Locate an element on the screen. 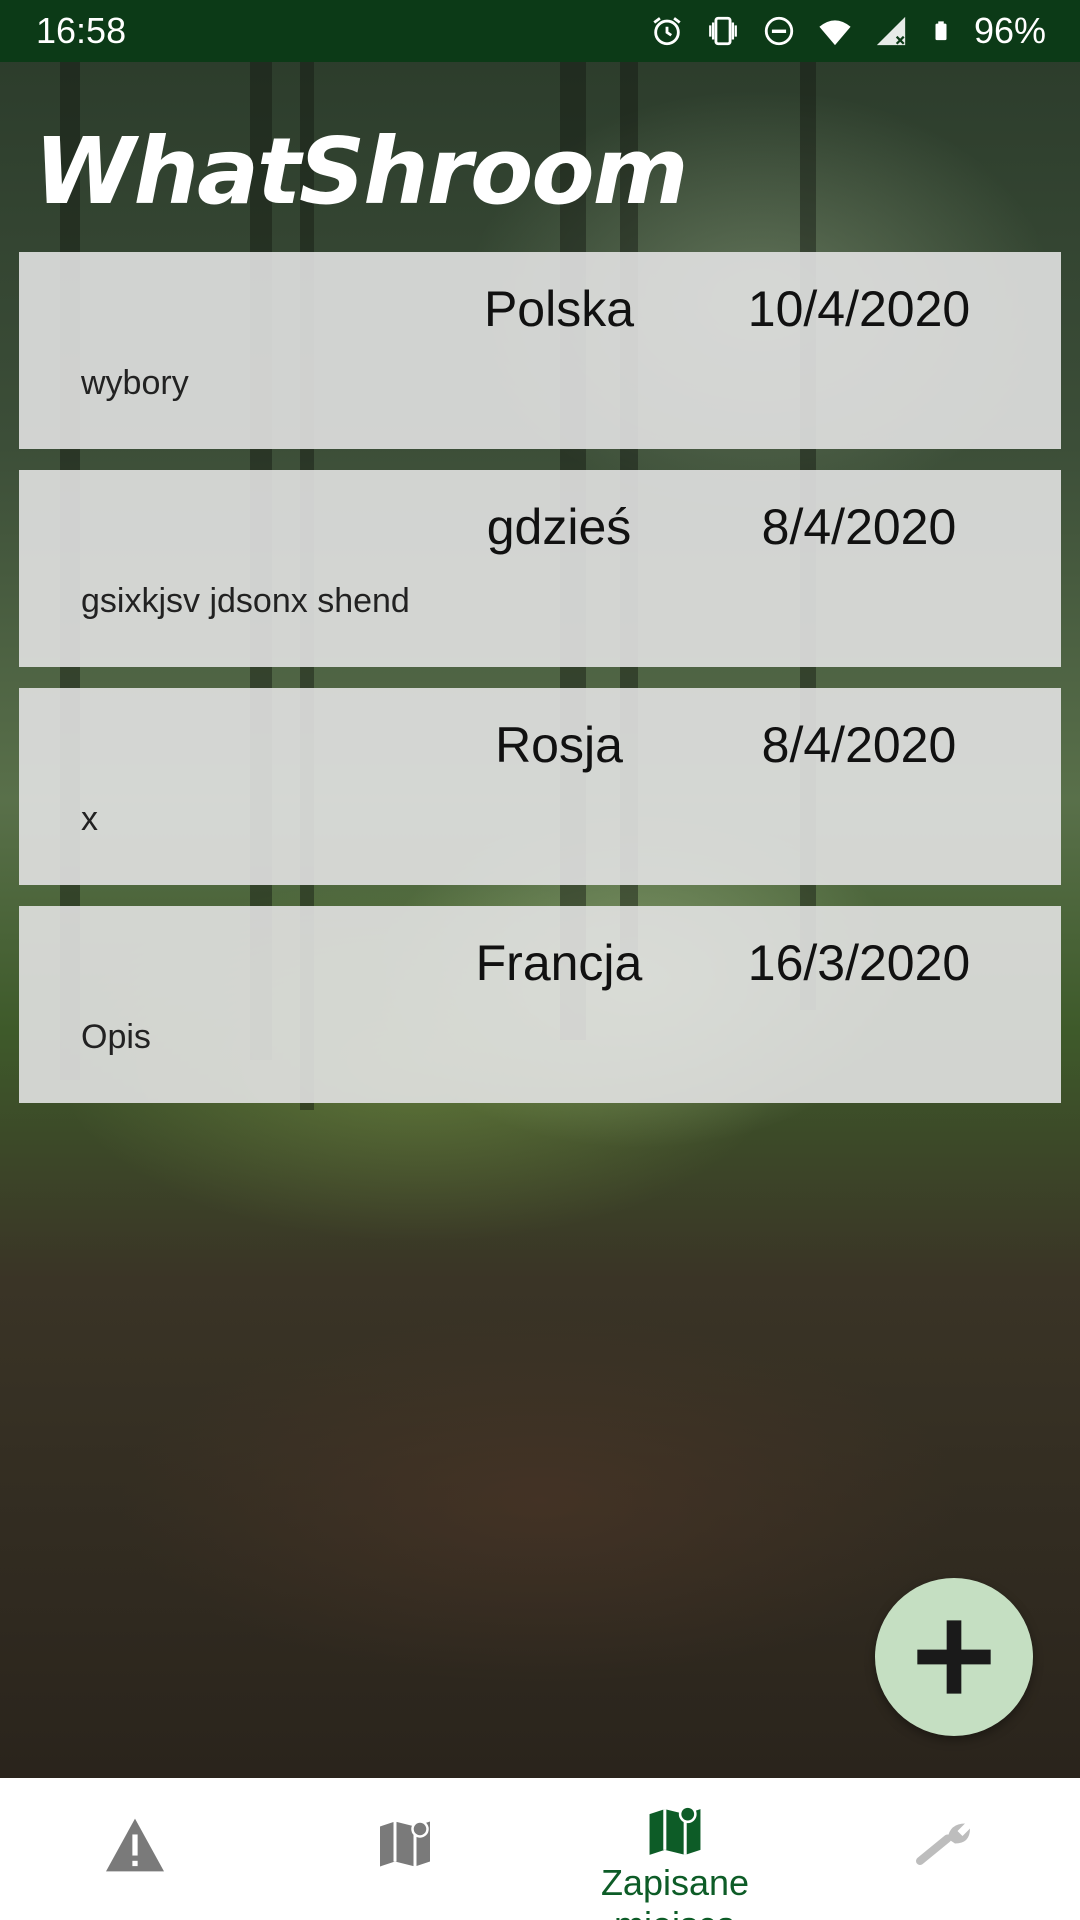 This screenshot has width=1080, height=1920. status-icons: 96% is located at coordinates (848, 31).